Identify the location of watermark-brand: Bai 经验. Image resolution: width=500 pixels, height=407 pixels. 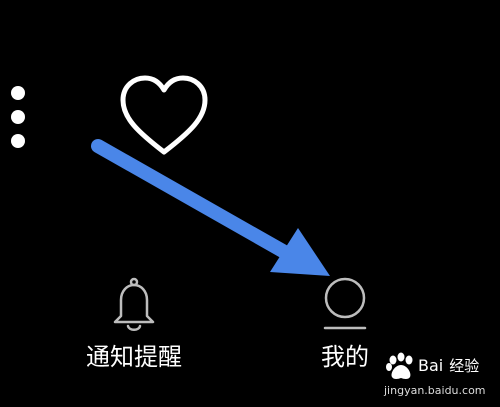
(448, 366).